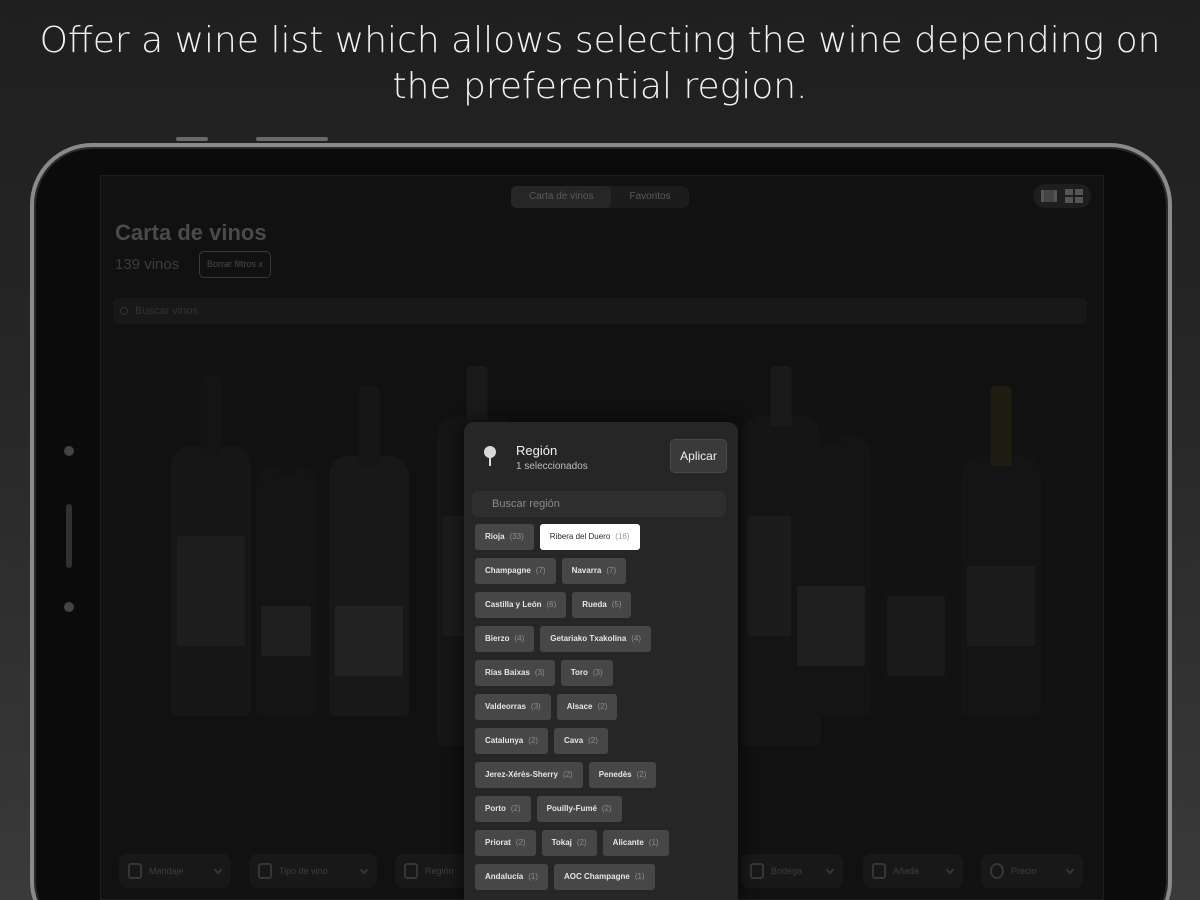  Describe the element at coordinates (1074, 196) in the screenshot. I see `grid-view-icon` at that location.